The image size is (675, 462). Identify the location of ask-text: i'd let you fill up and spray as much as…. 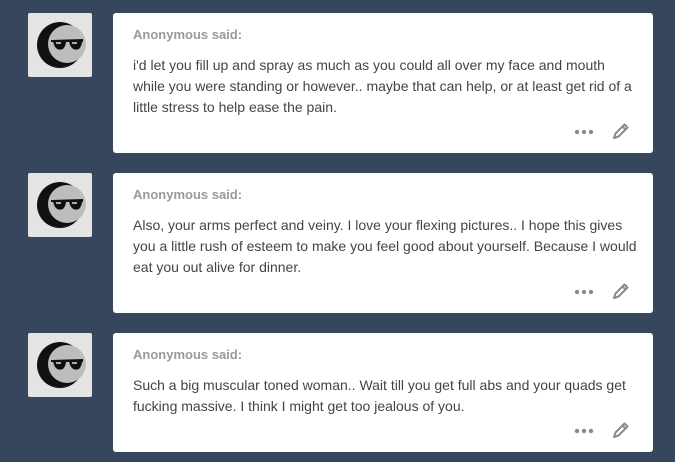
(382, 86).